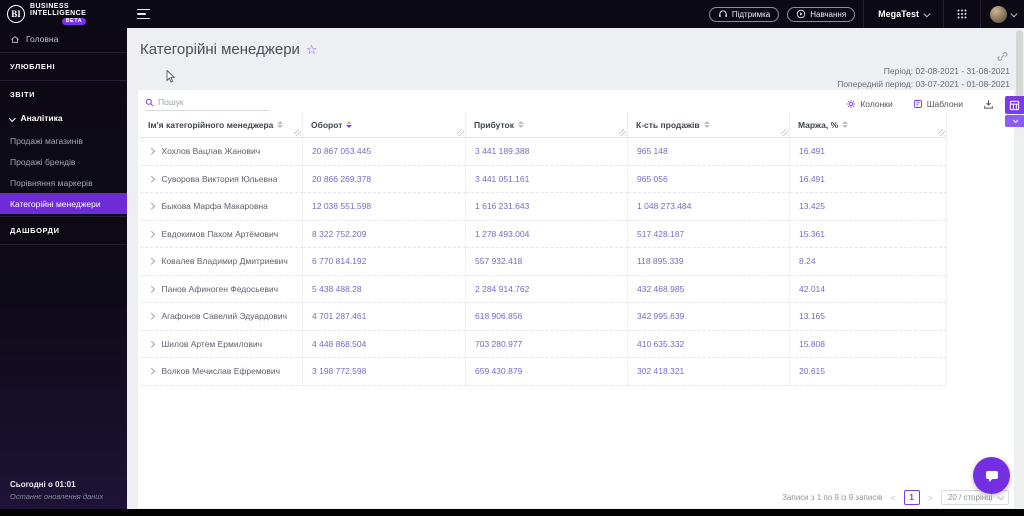  I want to click on column-header-turnover: Оборот, so click(384, 125).